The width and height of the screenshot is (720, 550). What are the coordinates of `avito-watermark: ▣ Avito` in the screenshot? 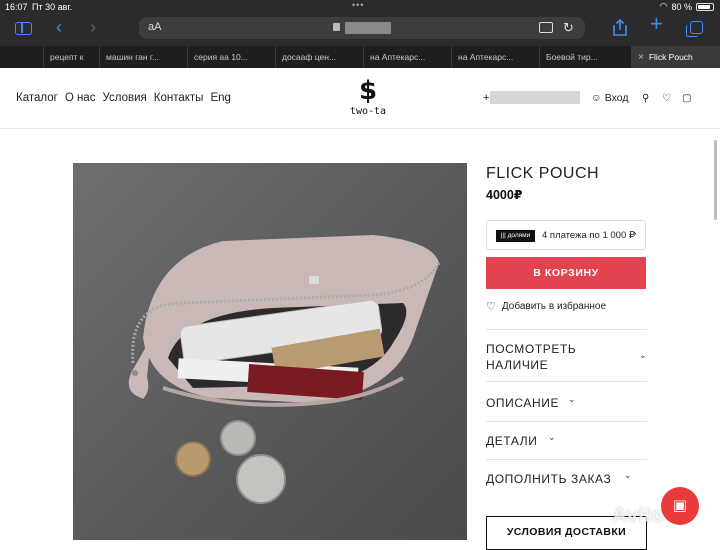 It's located at (666, 513).